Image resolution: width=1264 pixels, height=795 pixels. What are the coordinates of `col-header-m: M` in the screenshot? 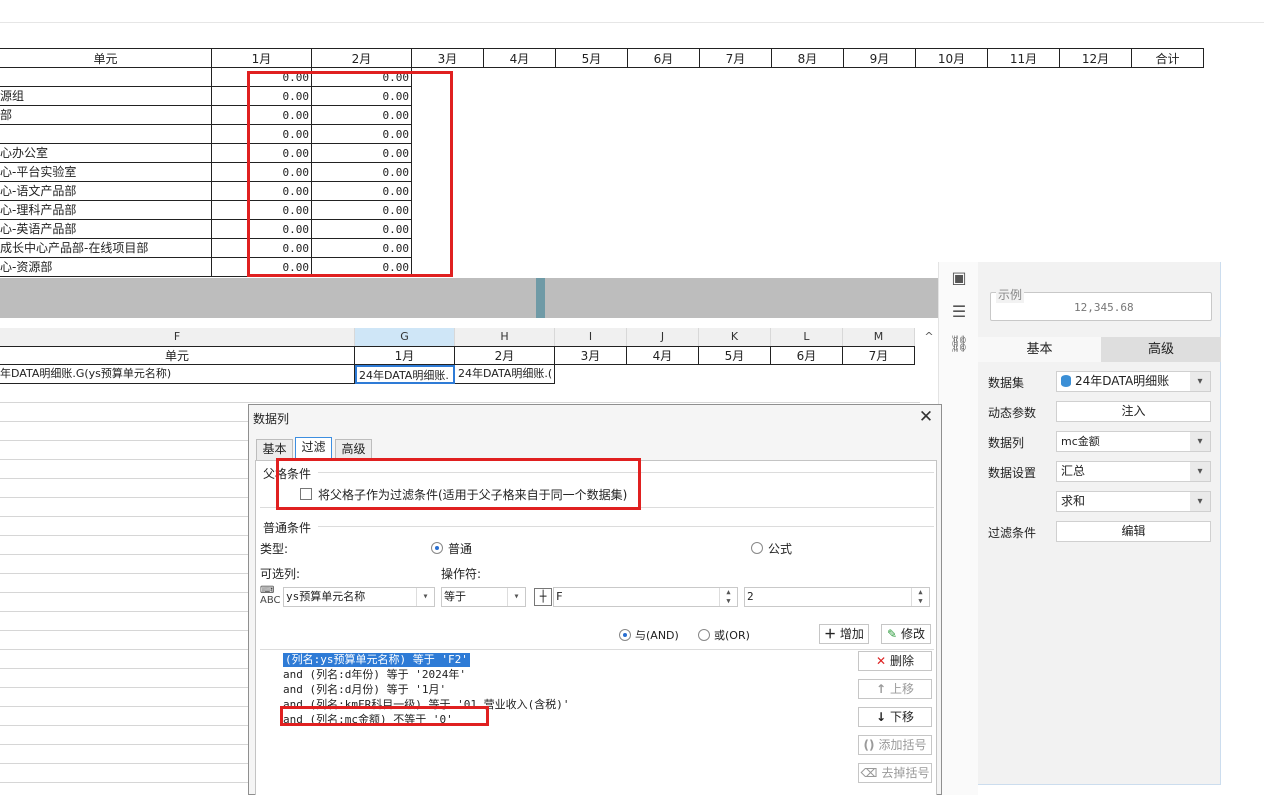 It's located at (879, 337).